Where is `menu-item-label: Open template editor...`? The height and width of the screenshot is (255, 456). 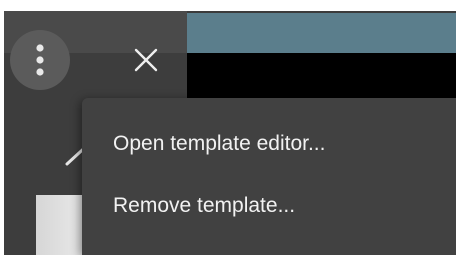 menu-item-label: Open template editor... is located at coordinates (219, 143).